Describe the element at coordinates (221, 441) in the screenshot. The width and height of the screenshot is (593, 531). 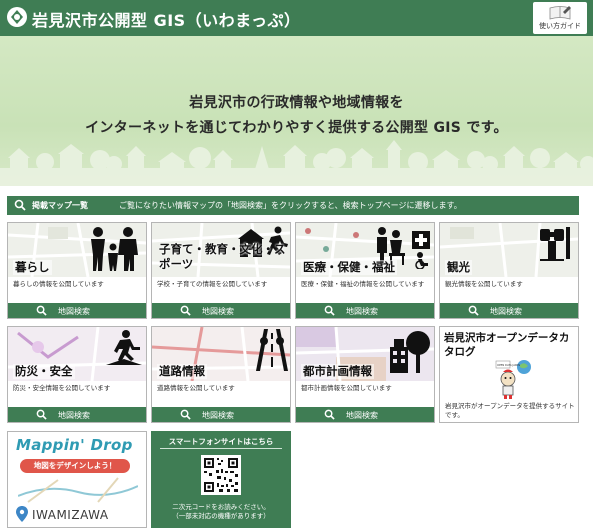
I see `smartphone-site-title: スマートフォンサイトはこちら` at that location.